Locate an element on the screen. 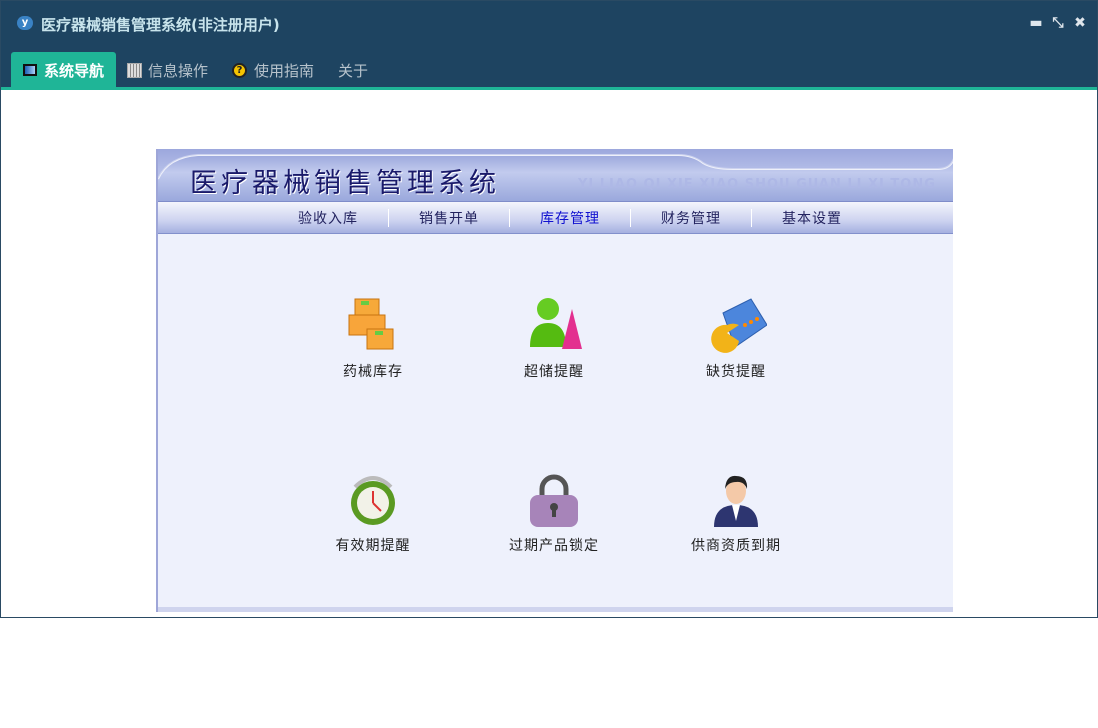  businessman-icon is located at coordinates (736, 501).